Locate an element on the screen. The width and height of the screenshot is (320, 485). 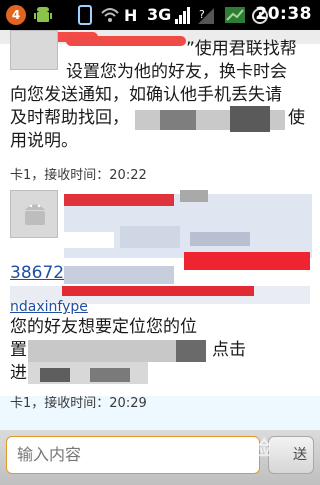
status-bar: 4 H 3G ? 20:38 is located at coordinates (160, 15).